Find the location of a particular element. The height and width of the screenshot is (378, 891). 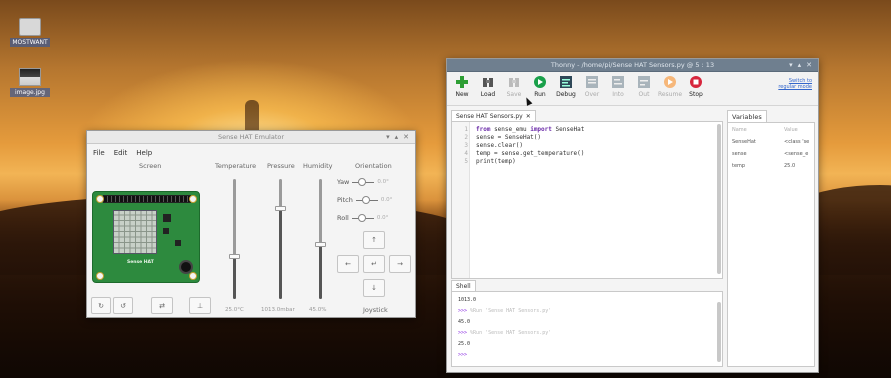

yaw-dial-knob is located at coordinates (362, 181).